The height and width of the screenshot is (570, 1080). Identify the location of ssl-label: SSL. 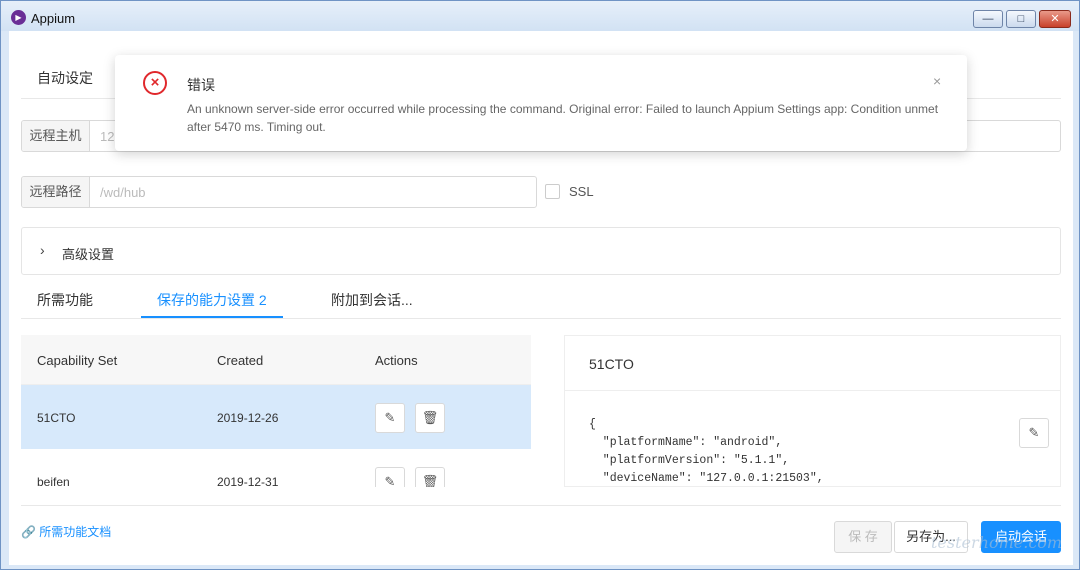
(581, 191).